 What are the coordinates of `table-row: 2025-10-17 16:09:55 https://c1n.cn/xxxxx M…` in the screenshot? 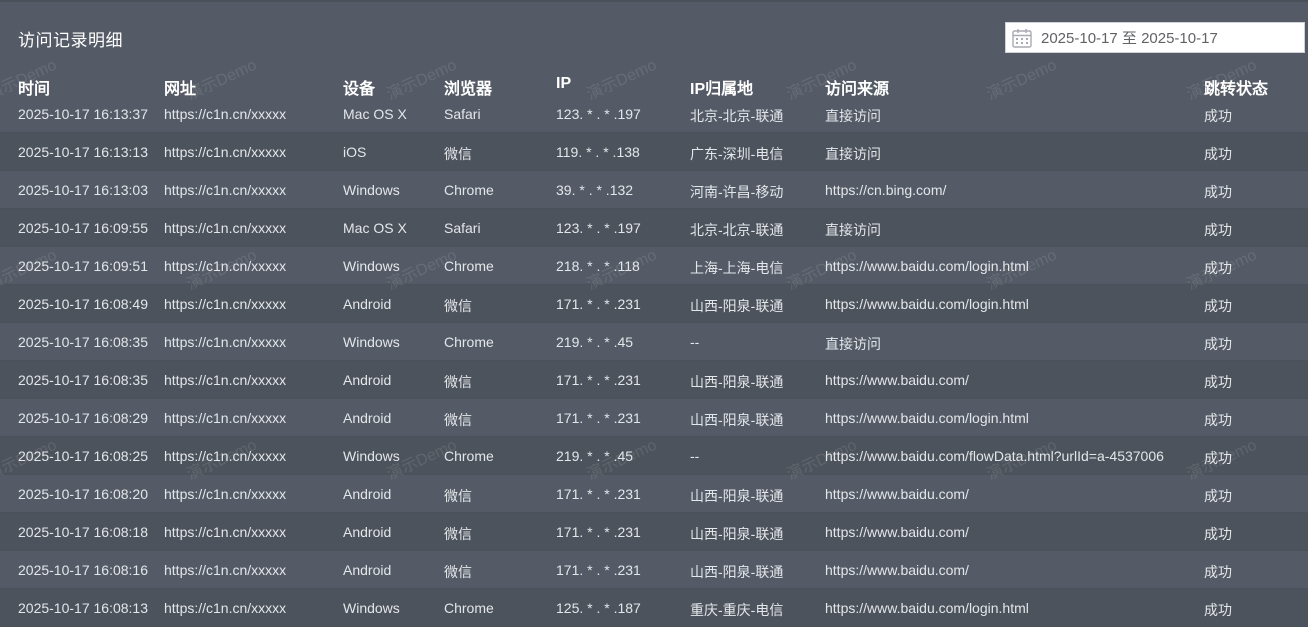 It's located at (654, 228).